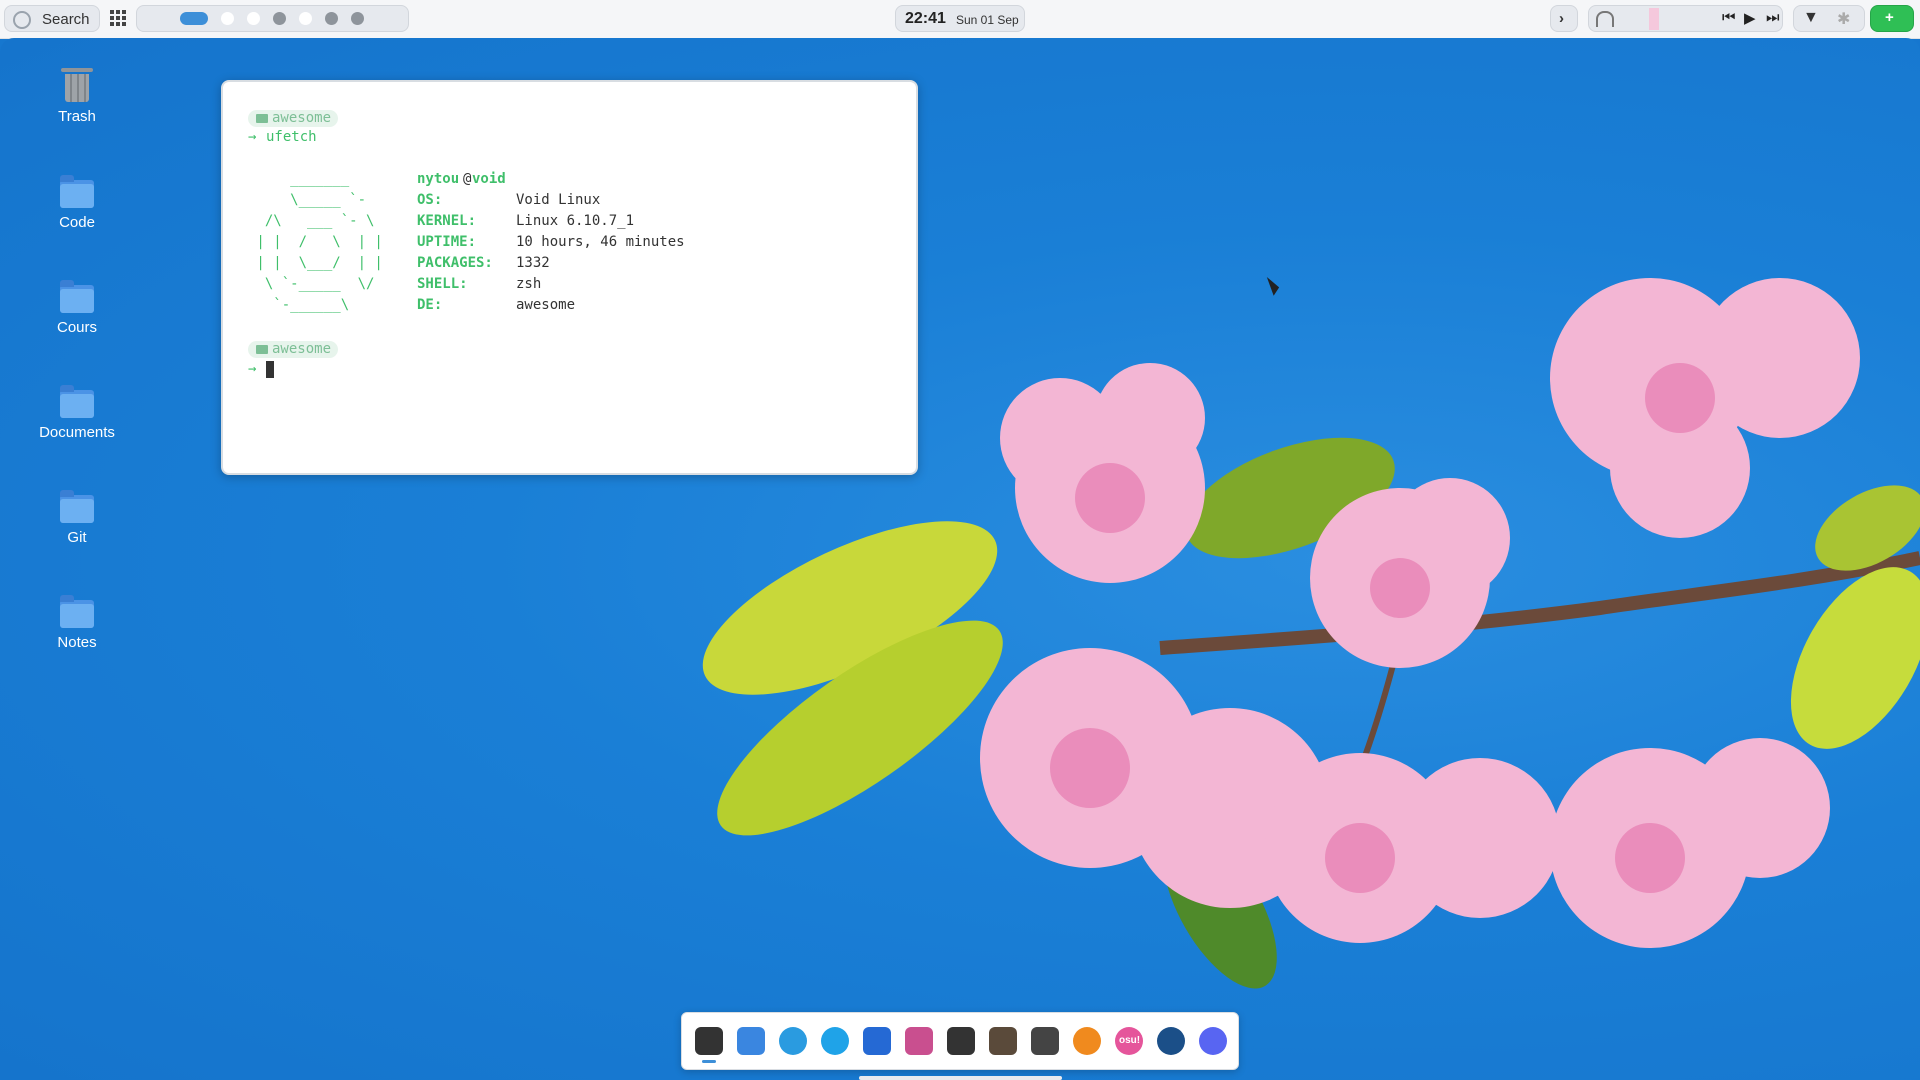 This screenshot has height=1080, width=1920. What do you see at coordinates (1750, 18) in the screenshot?
I see `play-icon: ▶` at bounding box center [1750, 18].